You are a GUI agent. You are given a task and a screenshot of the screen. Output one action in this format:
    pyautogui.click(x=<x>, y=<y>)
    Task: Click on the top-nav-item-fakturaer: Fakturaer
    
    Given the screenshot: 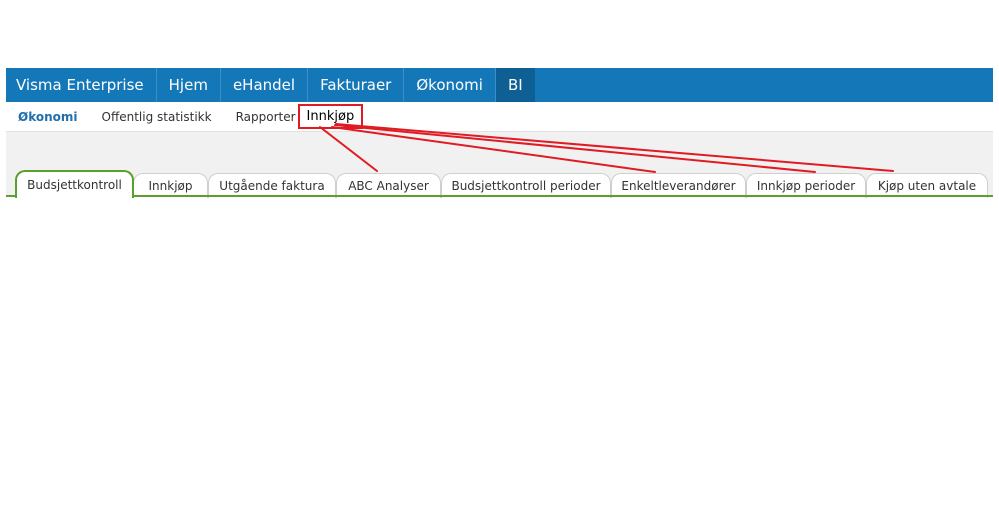 What is the action you would take?
    pyautogui.click(x=355, y=85)
    